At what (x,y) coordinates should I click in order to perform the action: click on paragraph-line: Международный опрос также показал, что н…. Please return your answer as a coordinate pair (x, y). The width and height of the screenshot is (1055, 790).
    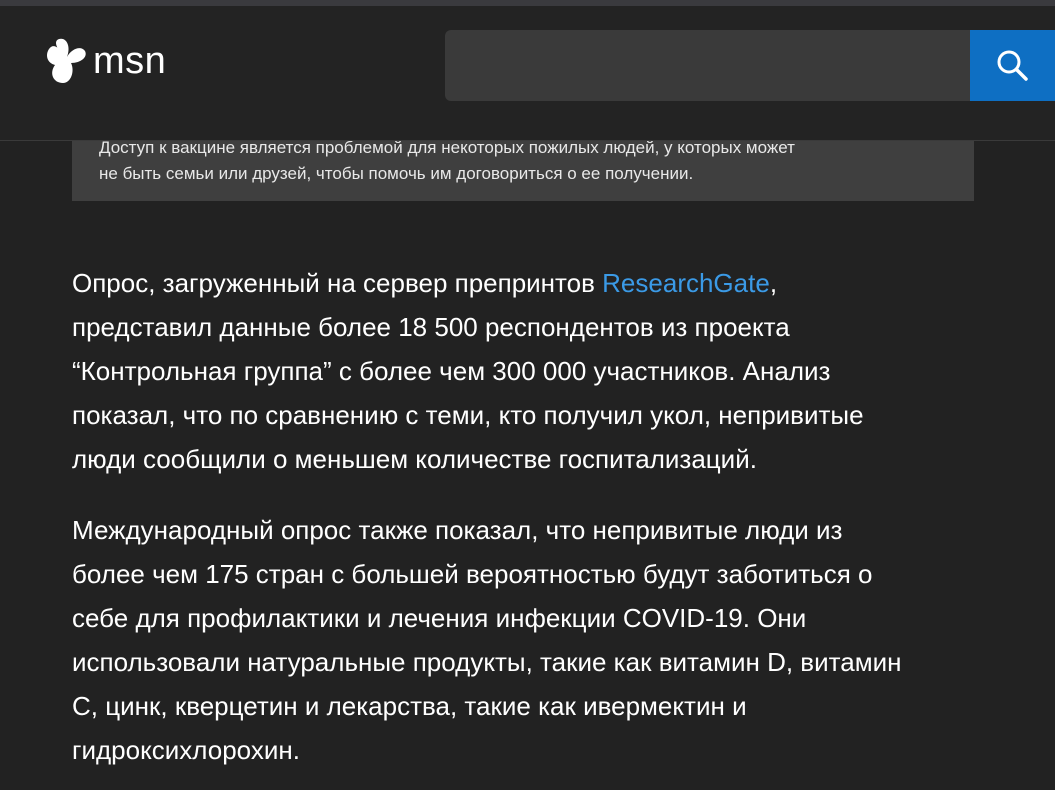
    Looking at the image, I should click on (457, 530).